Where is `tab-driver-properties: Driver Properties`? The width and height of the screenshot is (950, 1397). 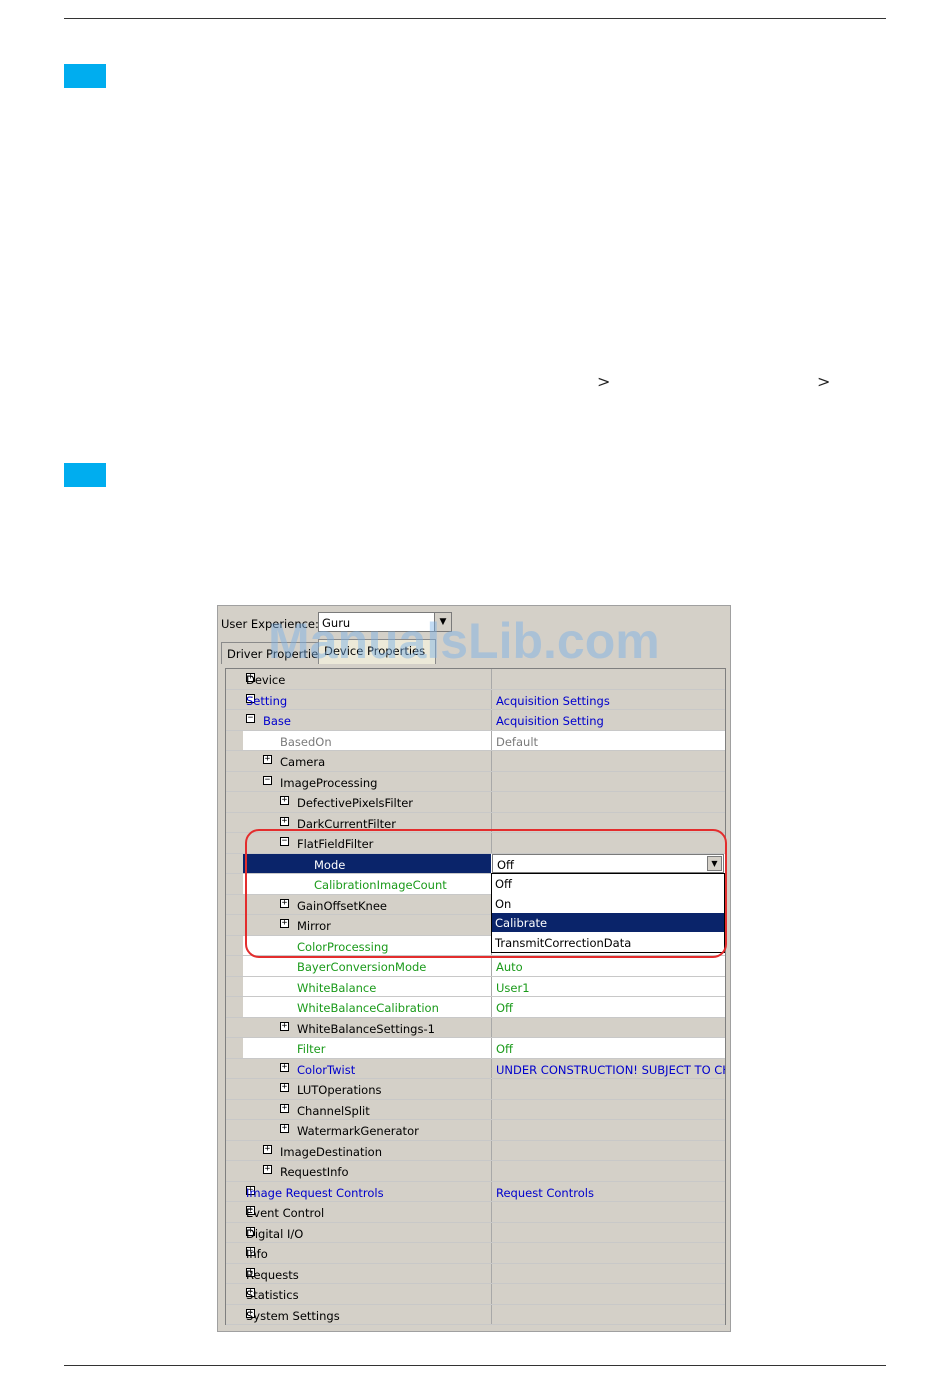
tab-driver-properties: Driver Properties is located at coordinates (270, 653).